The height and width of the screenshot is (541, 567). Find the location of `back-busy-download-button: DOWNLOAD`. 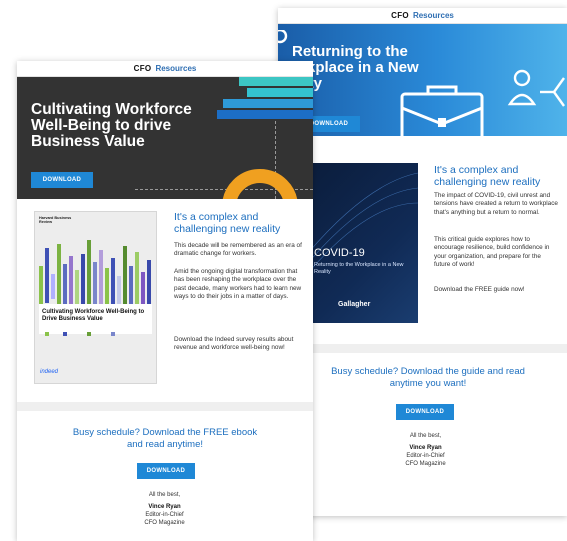

back-busy-download-button: DOWNLOAD is located at coordinates (425, 412).